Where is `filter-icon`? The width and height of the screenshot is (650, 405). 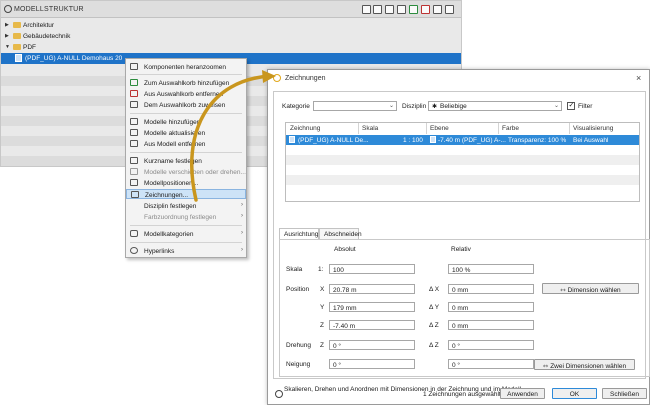 filter-icon is located at coordinates (401, 9).